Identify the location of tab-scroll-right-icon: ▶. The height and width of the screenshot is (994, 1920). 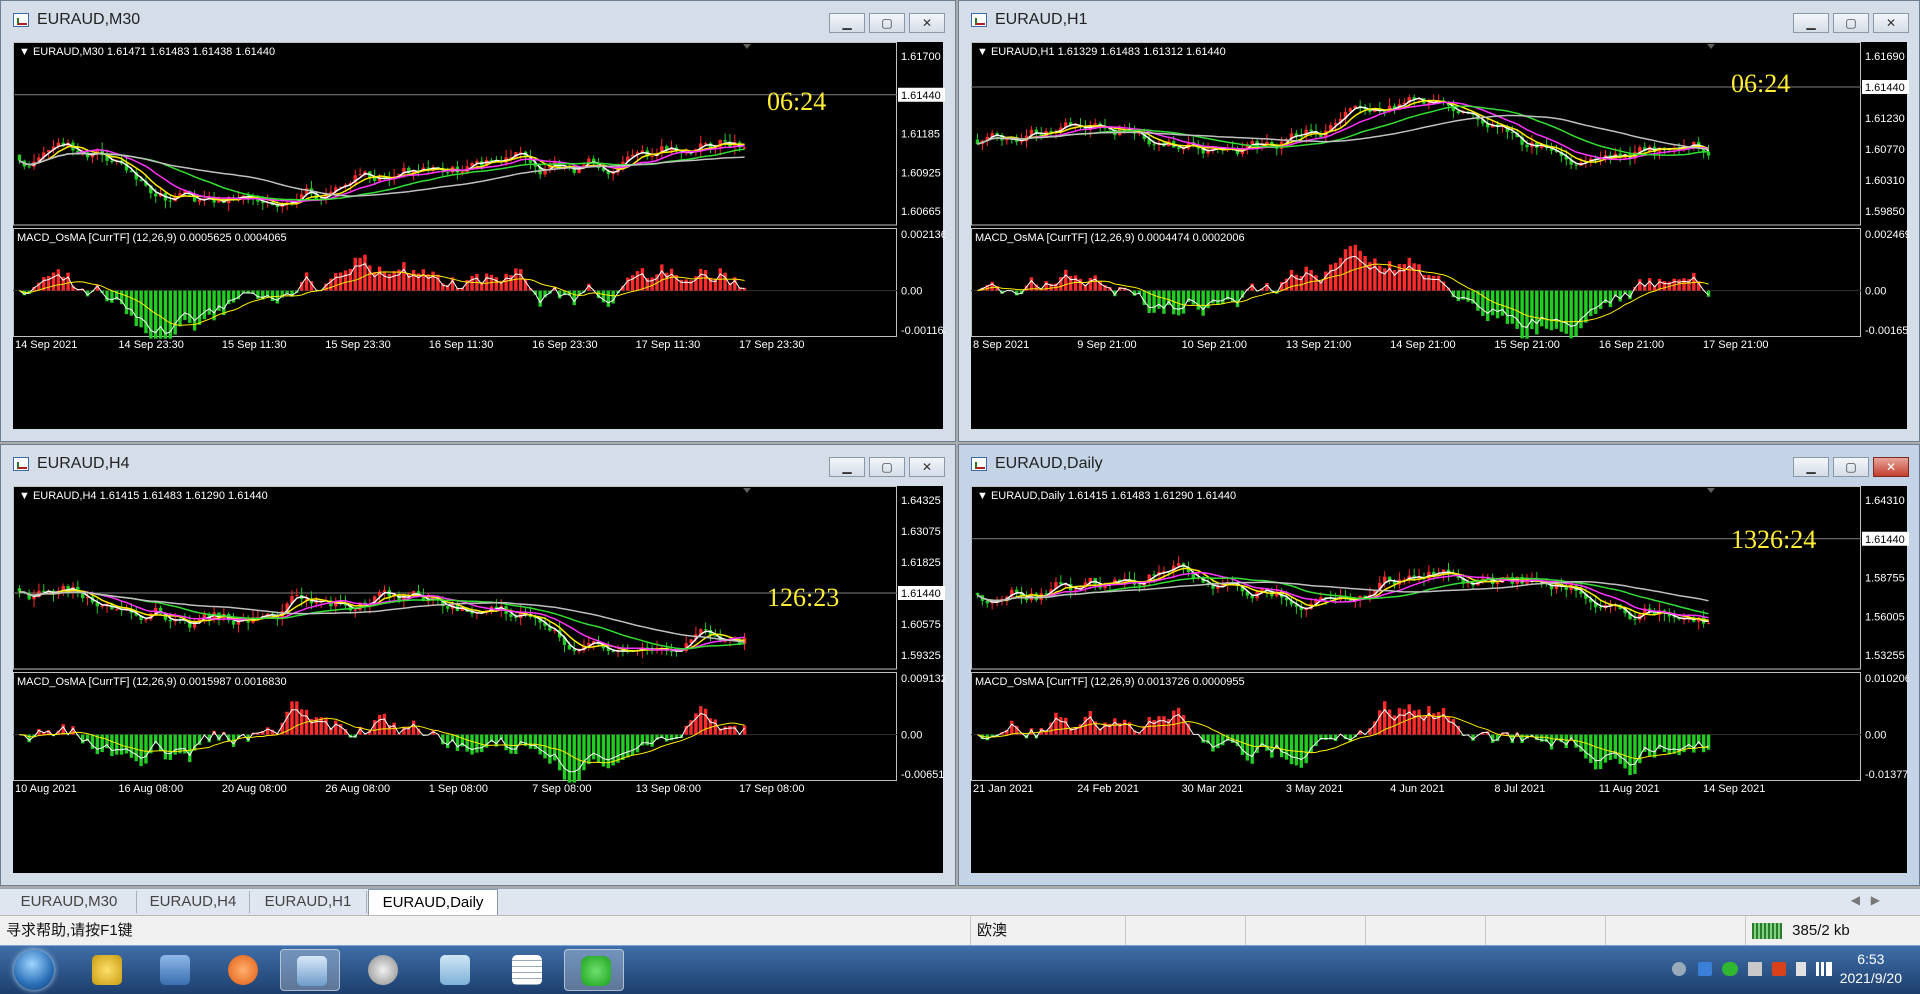
(1875, 900).